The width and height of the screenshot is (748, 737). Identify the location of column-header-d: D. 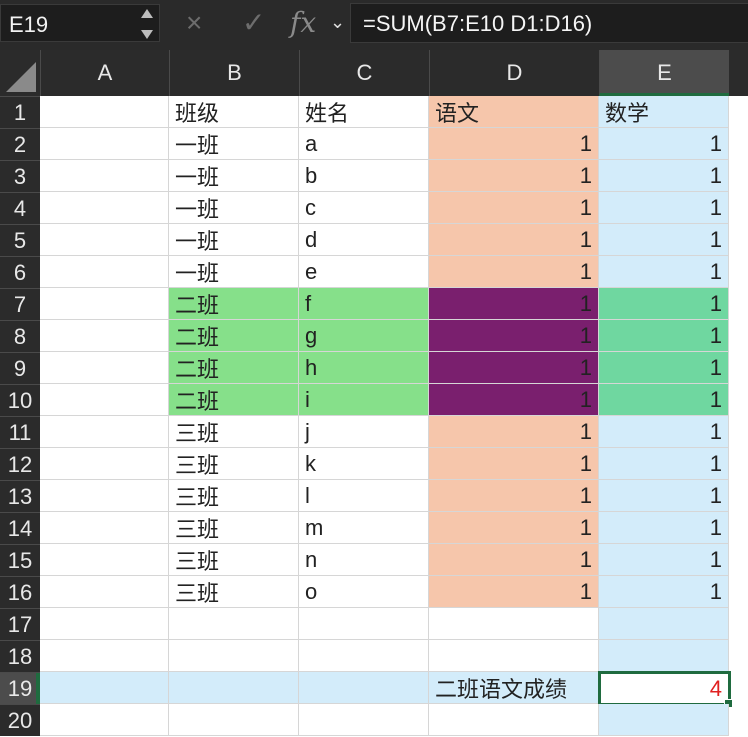
(514, 73).